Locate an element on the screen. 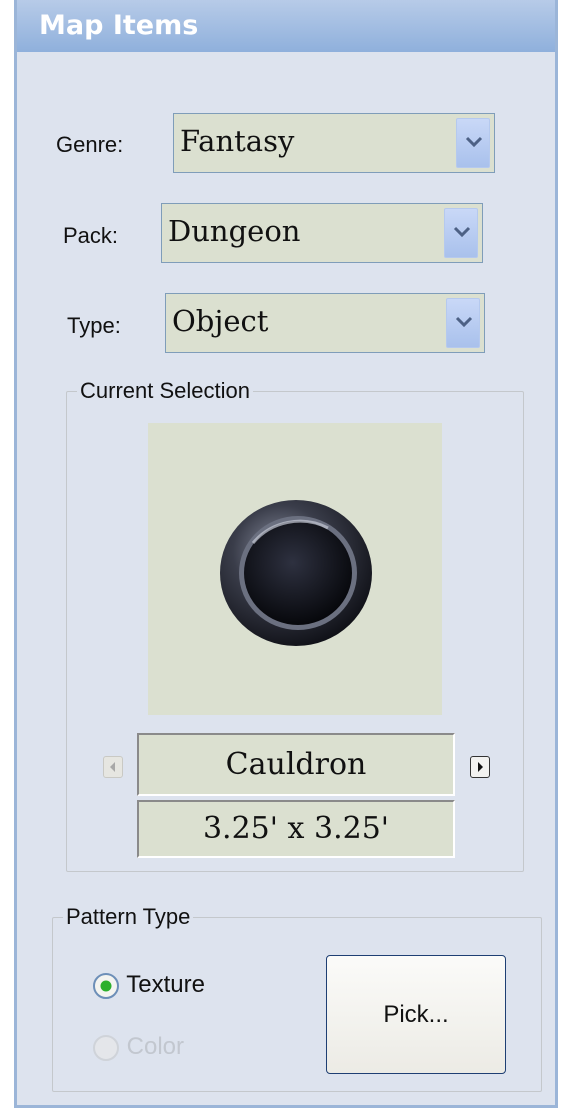  texture-radio: Texture is located at coordinates (148, 985).